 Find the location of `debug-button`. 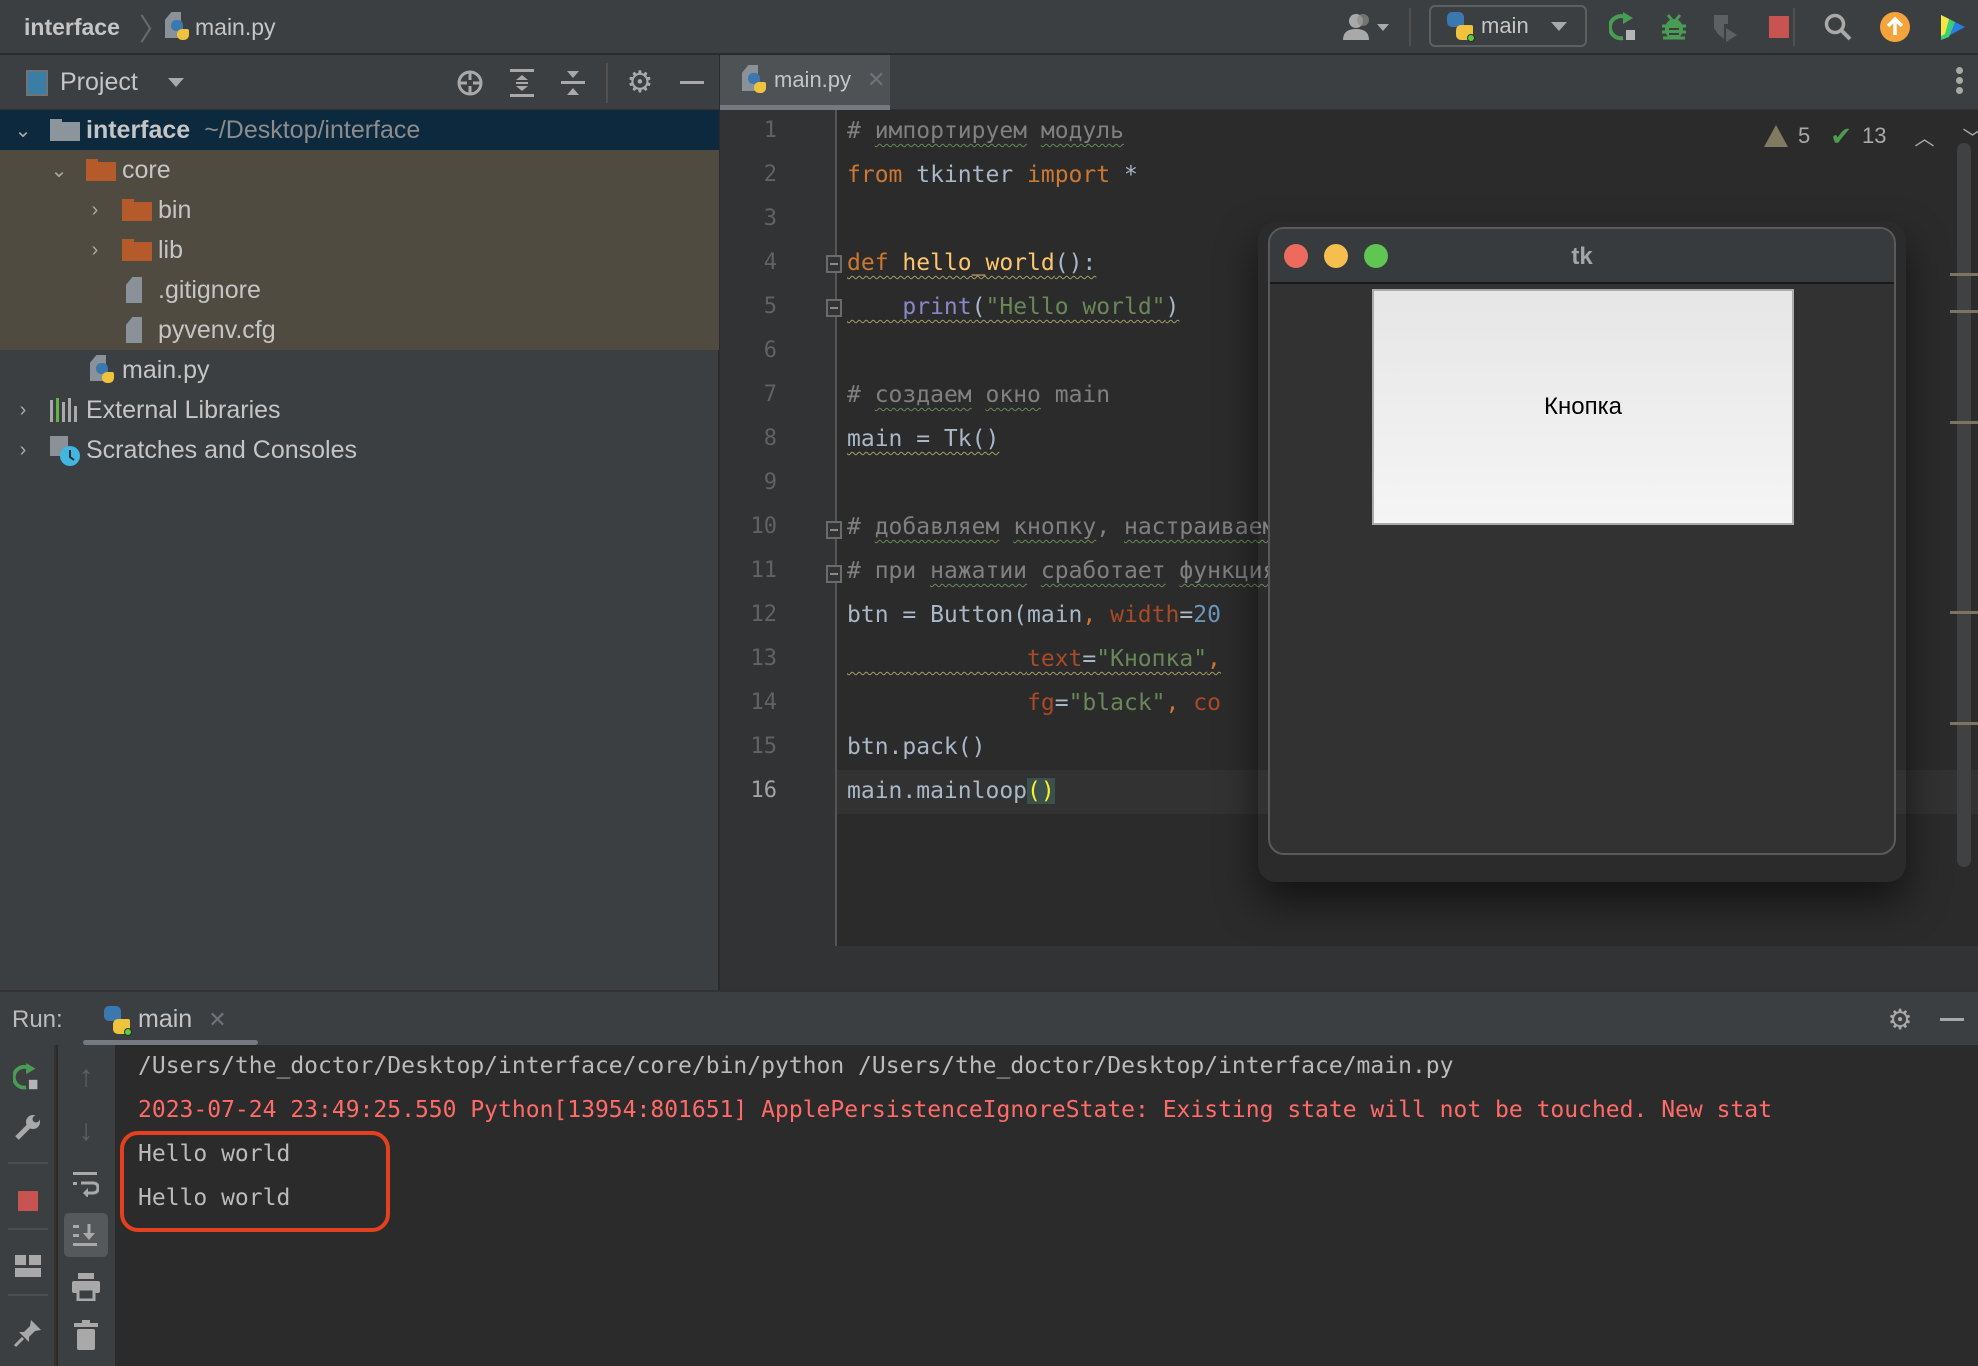

debug-button is located at coordinates (1674, 27).